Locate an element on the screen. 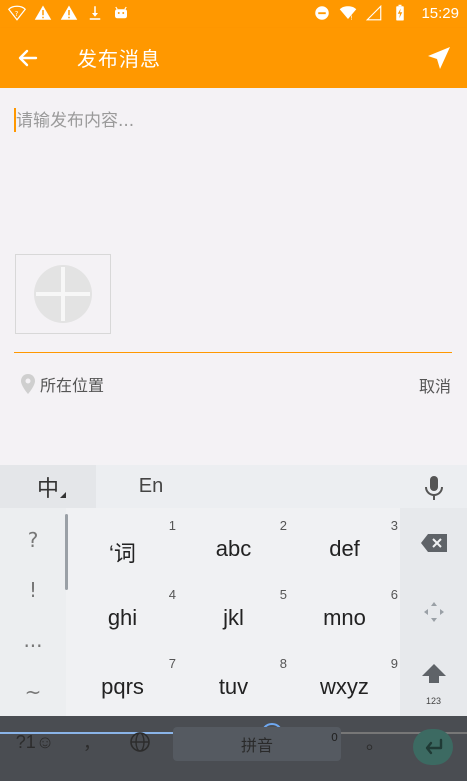  add-photo-placeholder-icon is located at coordinates (63, 294).